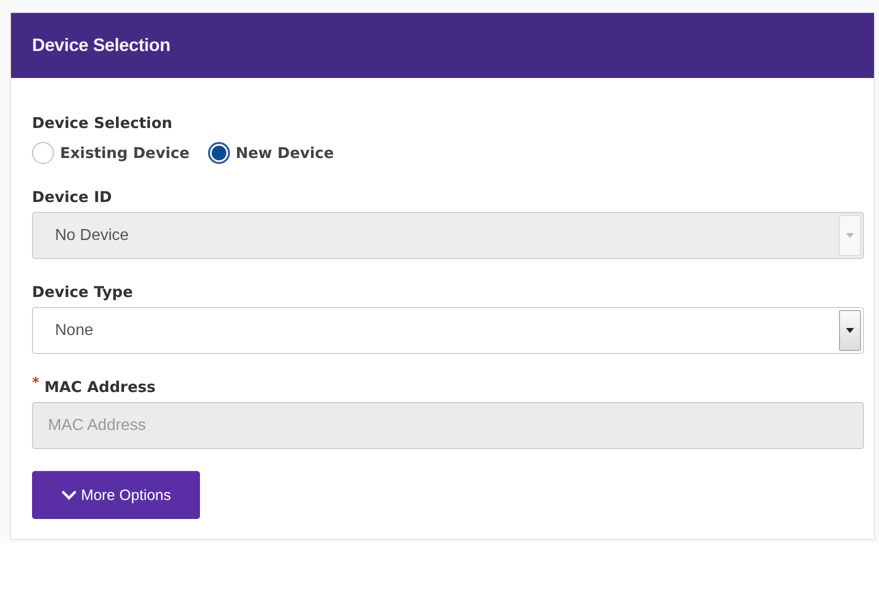  Describe the element at coordinates (36, 383) in the screenshot. I see `required-mark: *` at that location.